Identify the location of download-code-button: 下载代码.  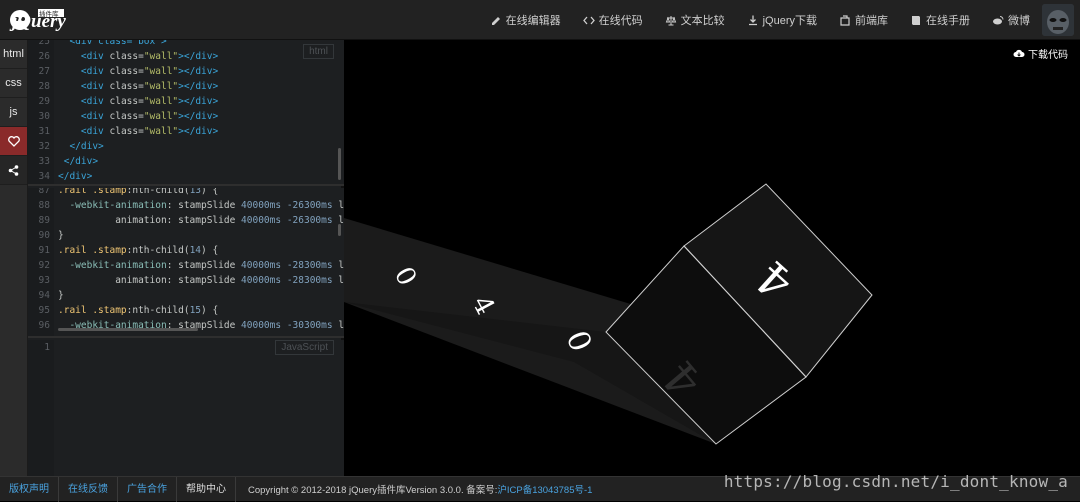
(1040, 53).